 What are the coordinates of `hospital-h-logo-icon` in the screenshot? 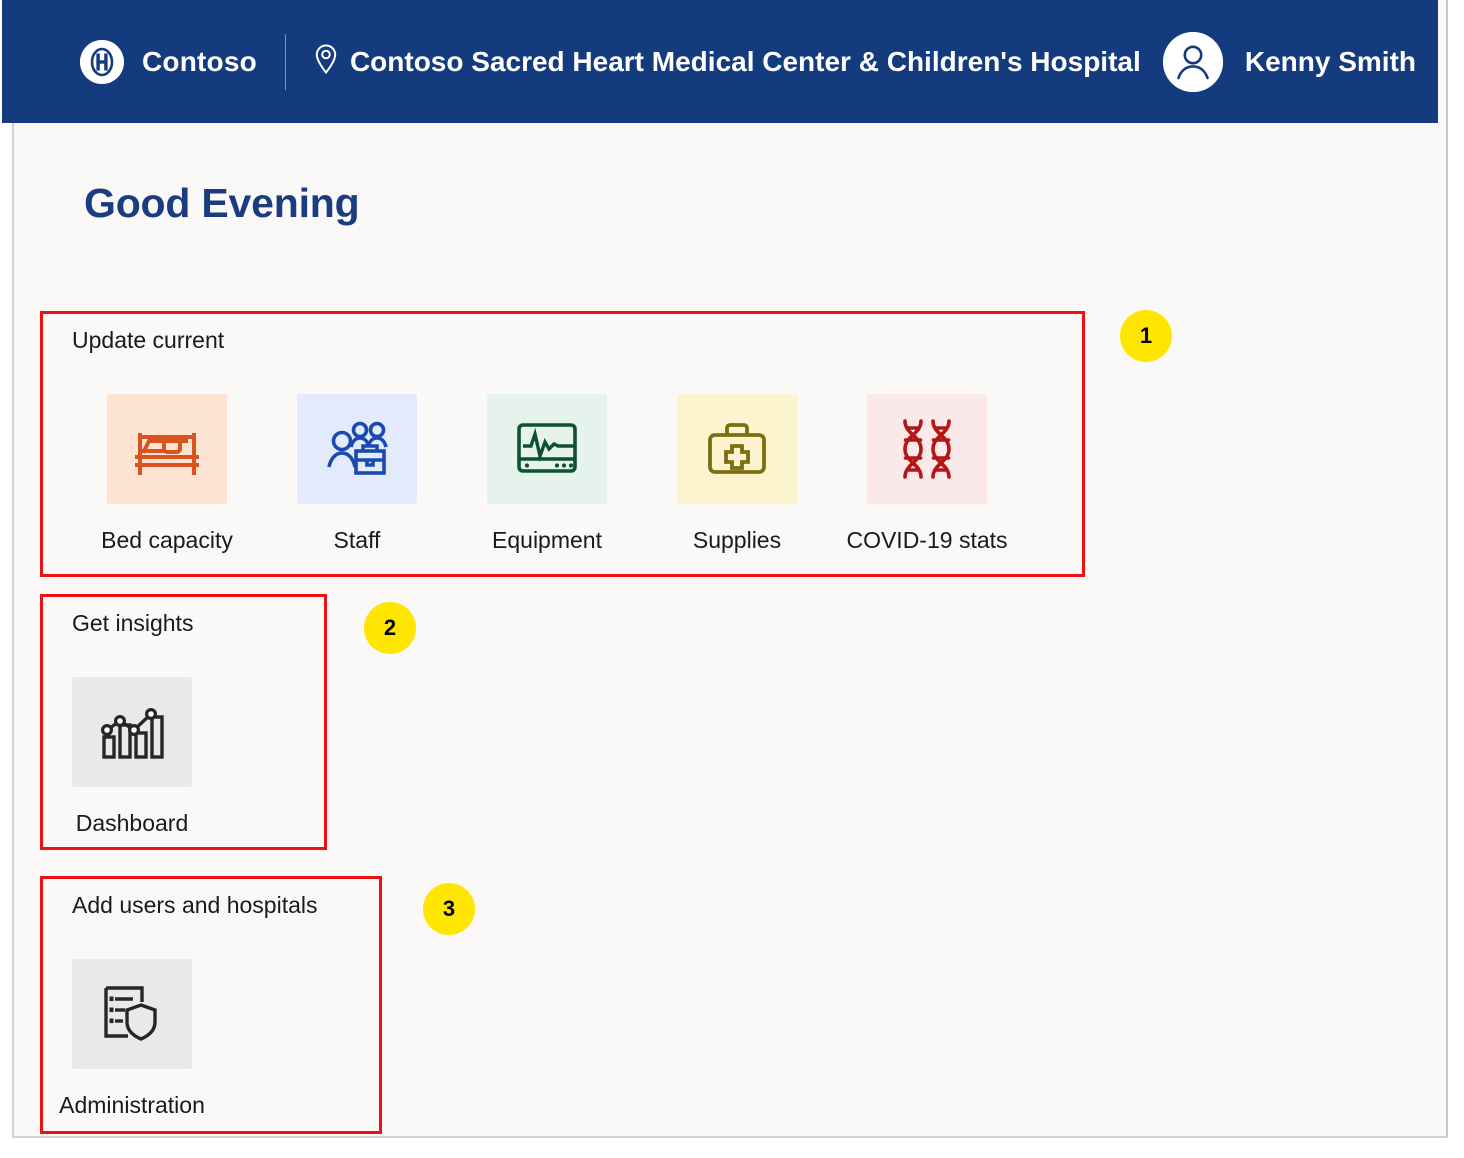 It's located at (102, 61).